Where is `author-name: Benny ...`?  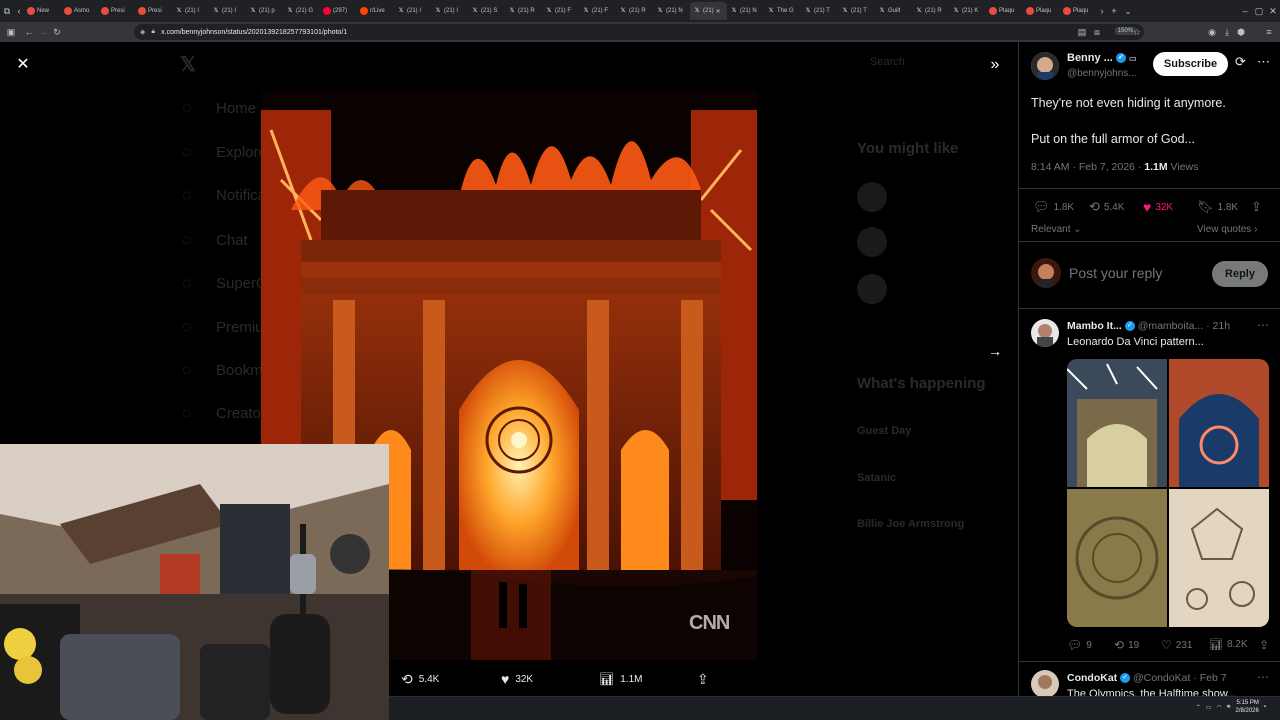 author-name: Benny ... is located at coordinates (1090, 58).